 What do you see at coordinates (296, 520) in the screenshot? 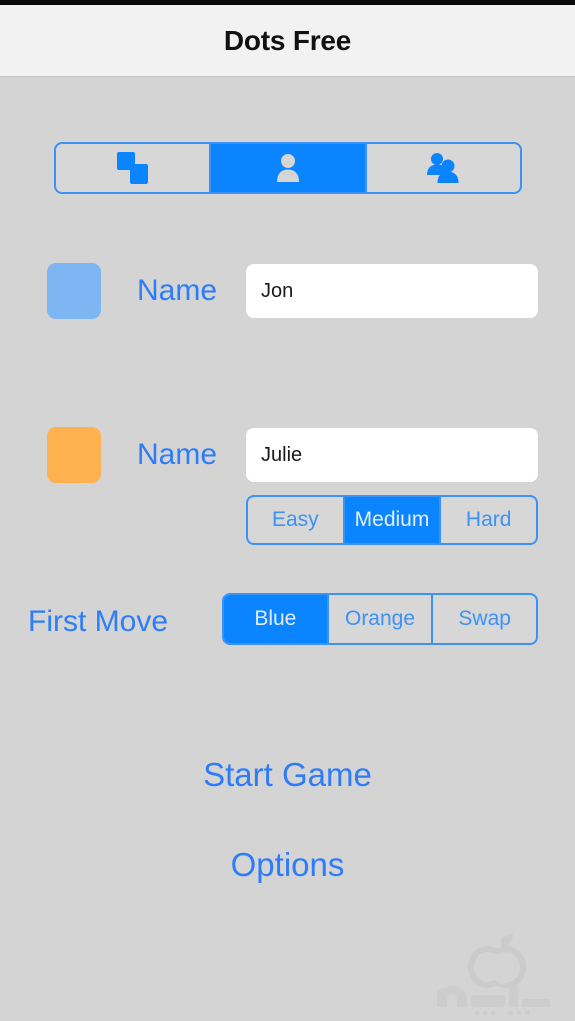
I see `difficulty-option-easy: Easy` at bounding box center [296, 520].